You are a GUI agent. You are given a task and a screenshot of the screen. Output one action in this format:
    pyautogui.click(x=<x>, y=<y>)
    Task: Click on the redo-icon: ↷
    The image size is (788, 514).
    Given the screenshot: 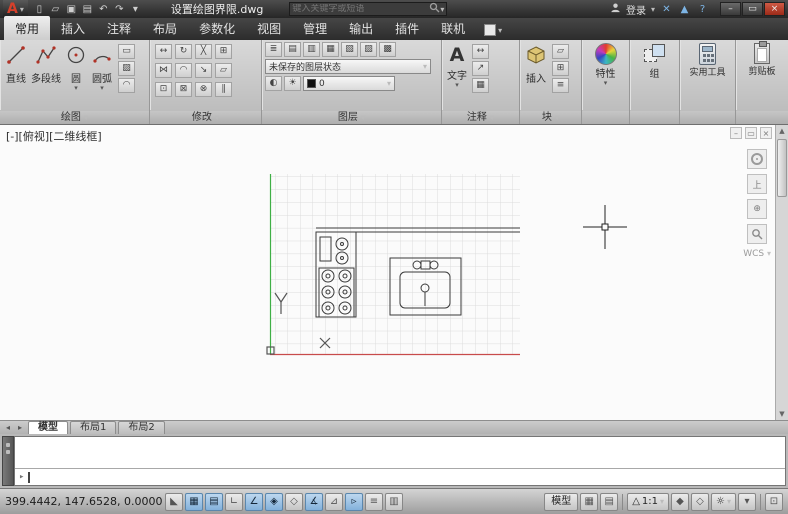 What is the action you would take?
    pyautogui.click(x=119, y=9)
    